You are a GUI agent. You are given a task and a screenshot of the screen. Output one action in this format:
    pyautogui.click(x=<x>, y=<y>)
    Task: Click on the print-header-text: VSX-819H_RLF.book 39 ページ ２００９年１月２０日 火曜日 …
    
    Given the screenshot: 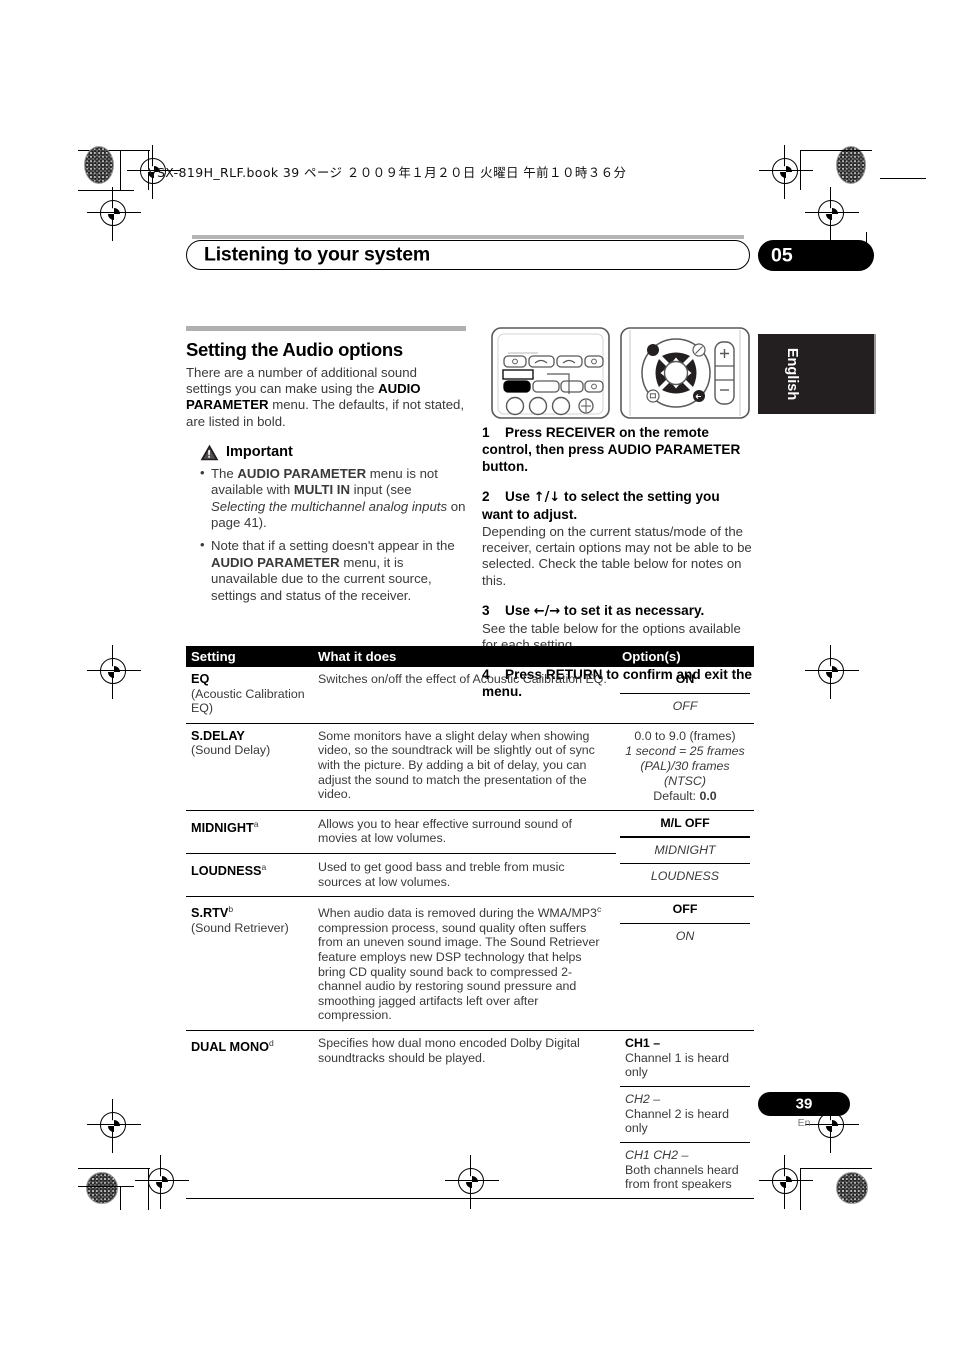 What is the action you would take?
    pyautogui.click(x=387, y=172)
    